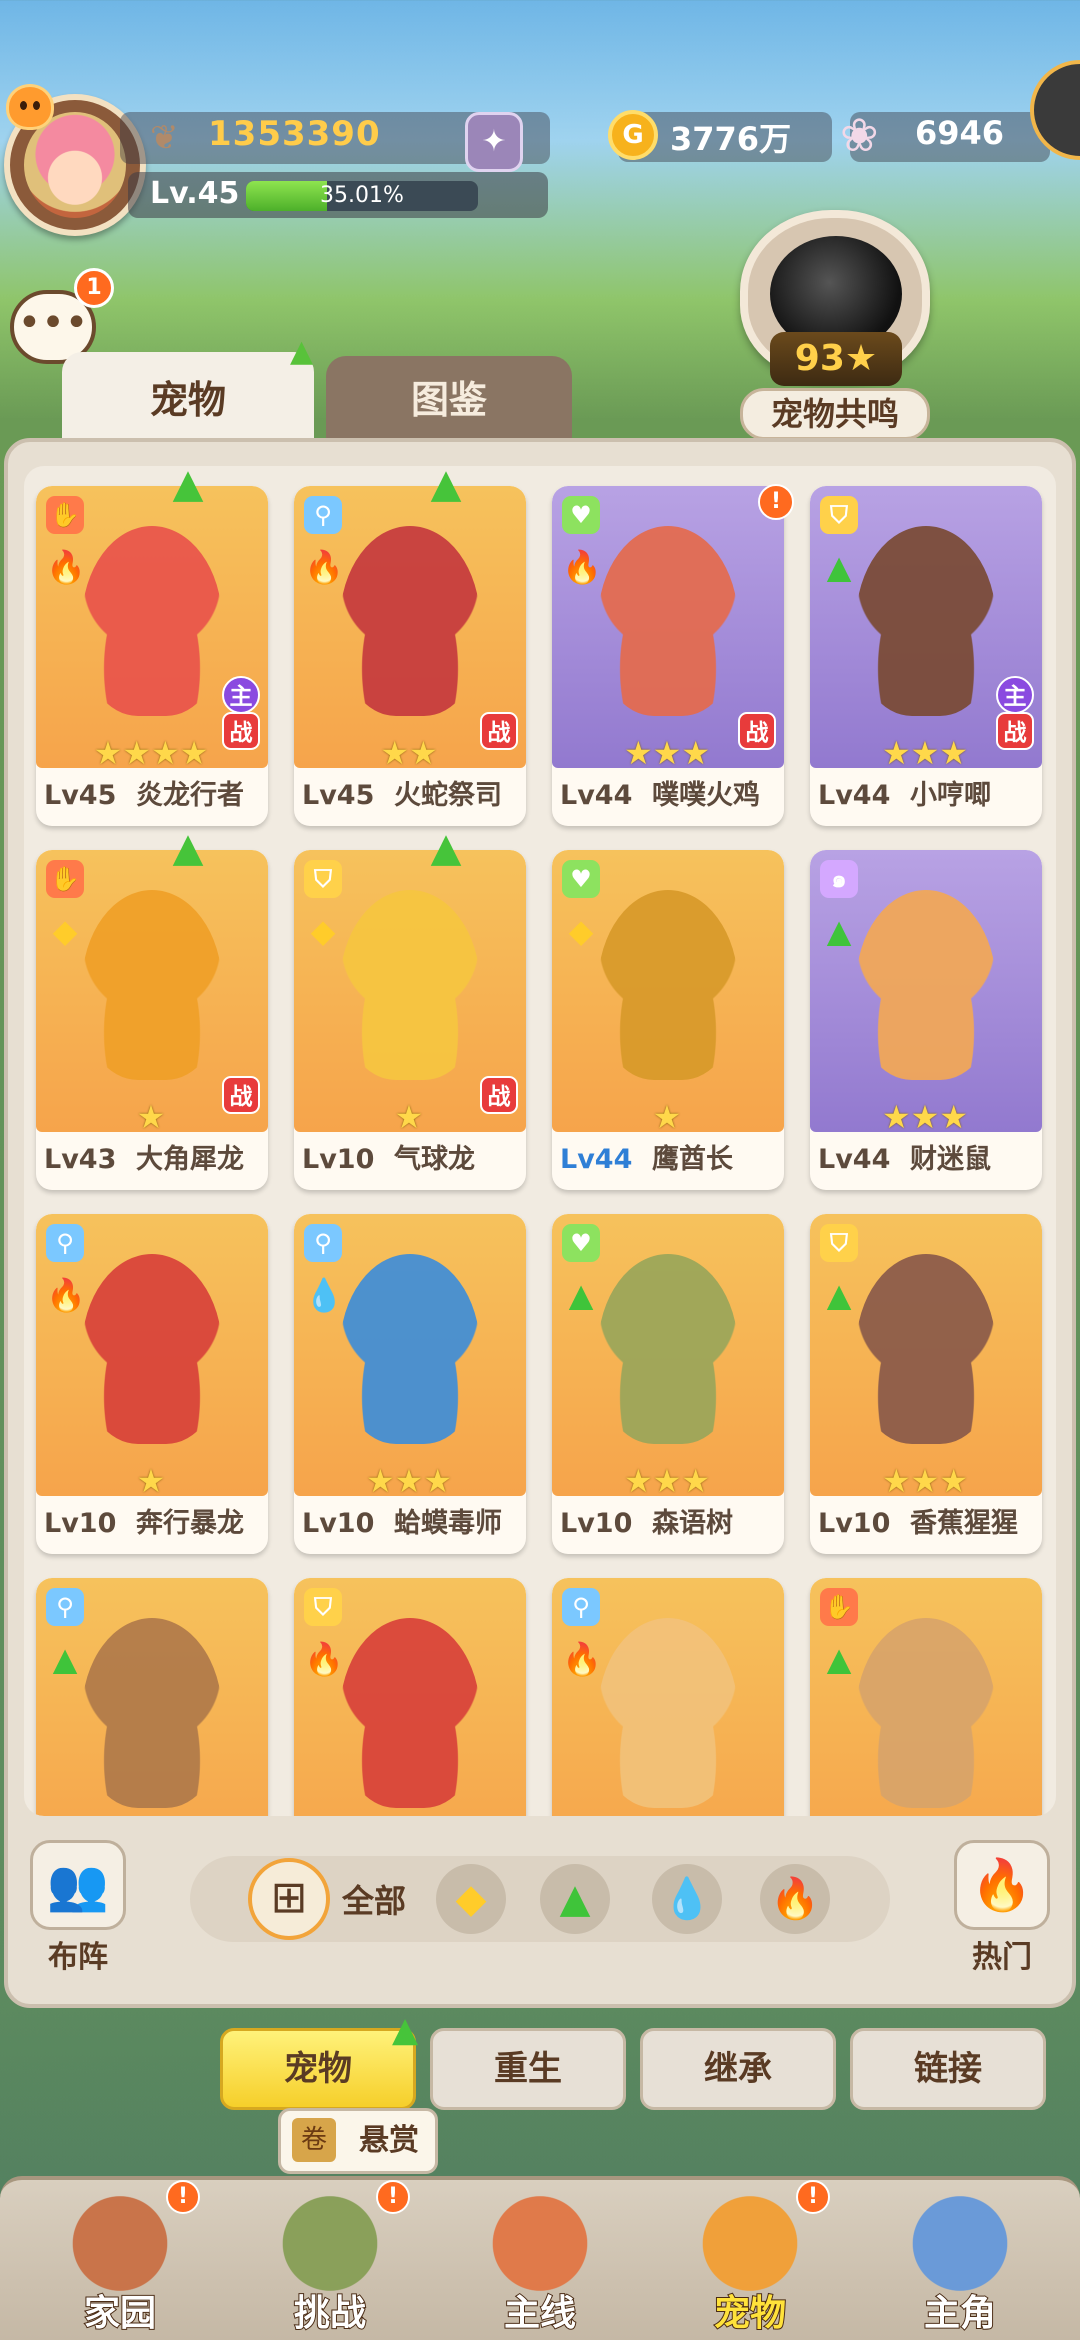  What do you see at coordinates (960, 133) in the screenshot?
I see `gem-value: 6946` at bounding box center [960, 133].